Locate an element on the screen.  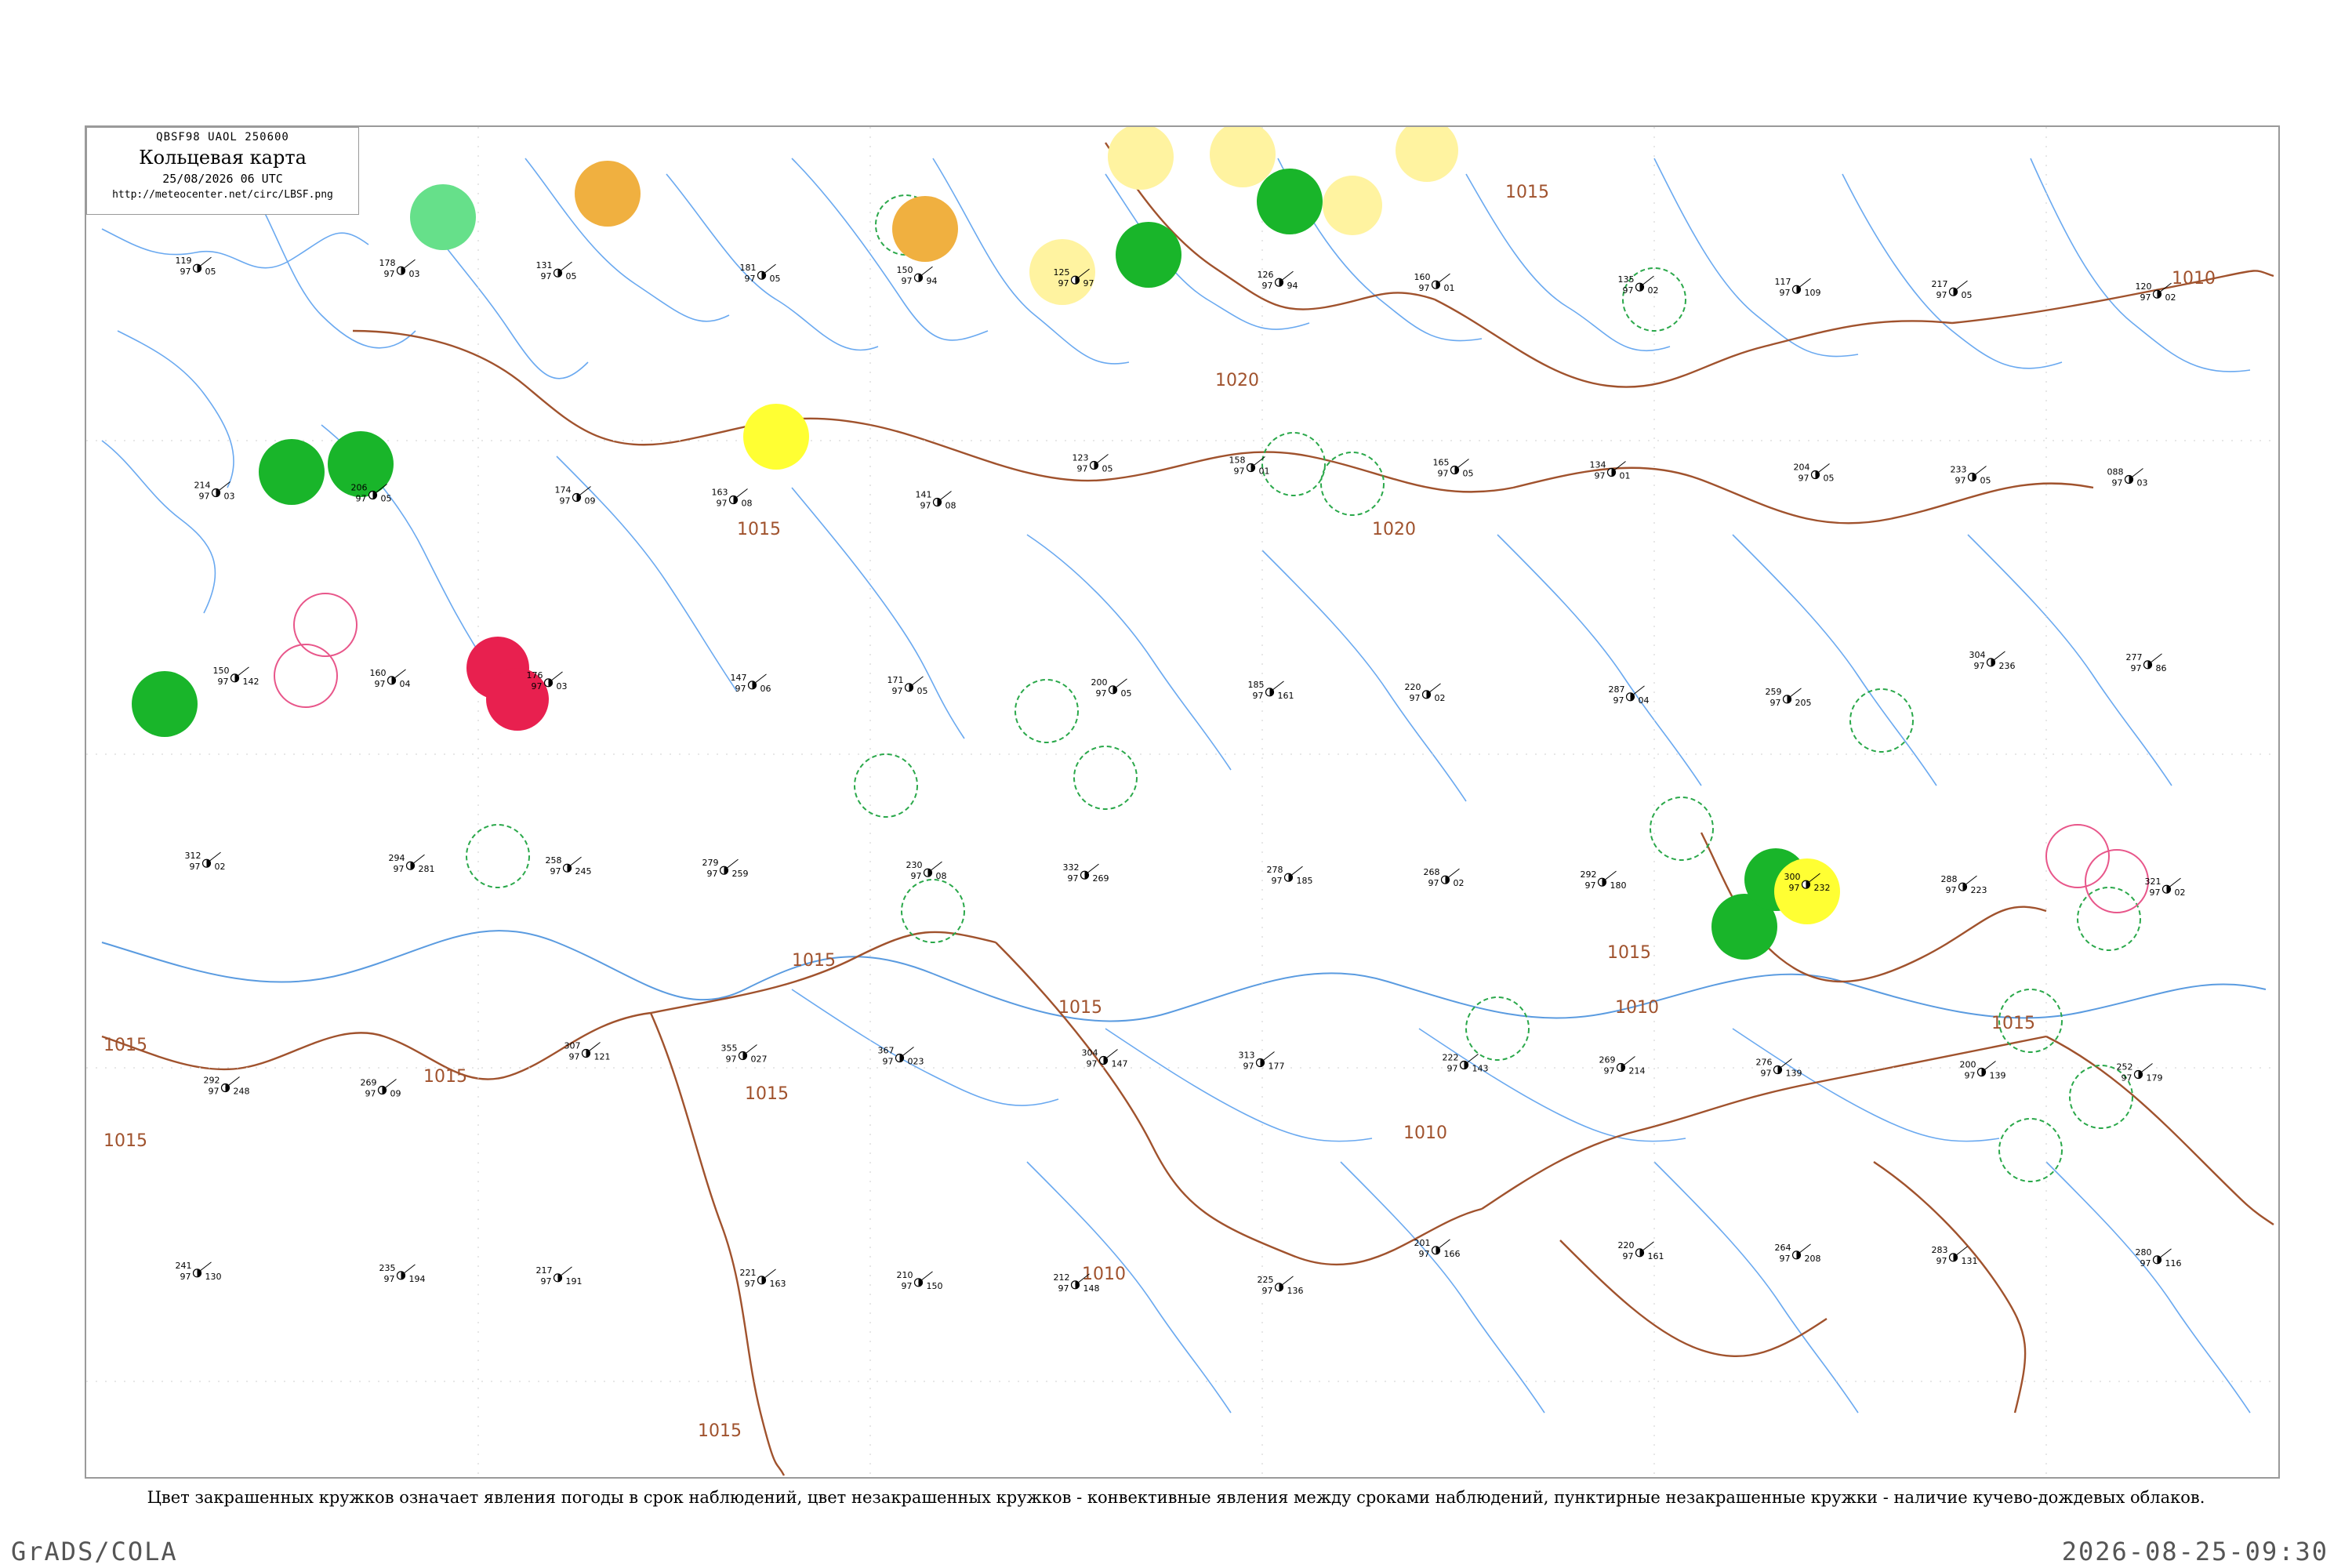
station-plot: 31397 177 is located at coordinates (1262, 1061).